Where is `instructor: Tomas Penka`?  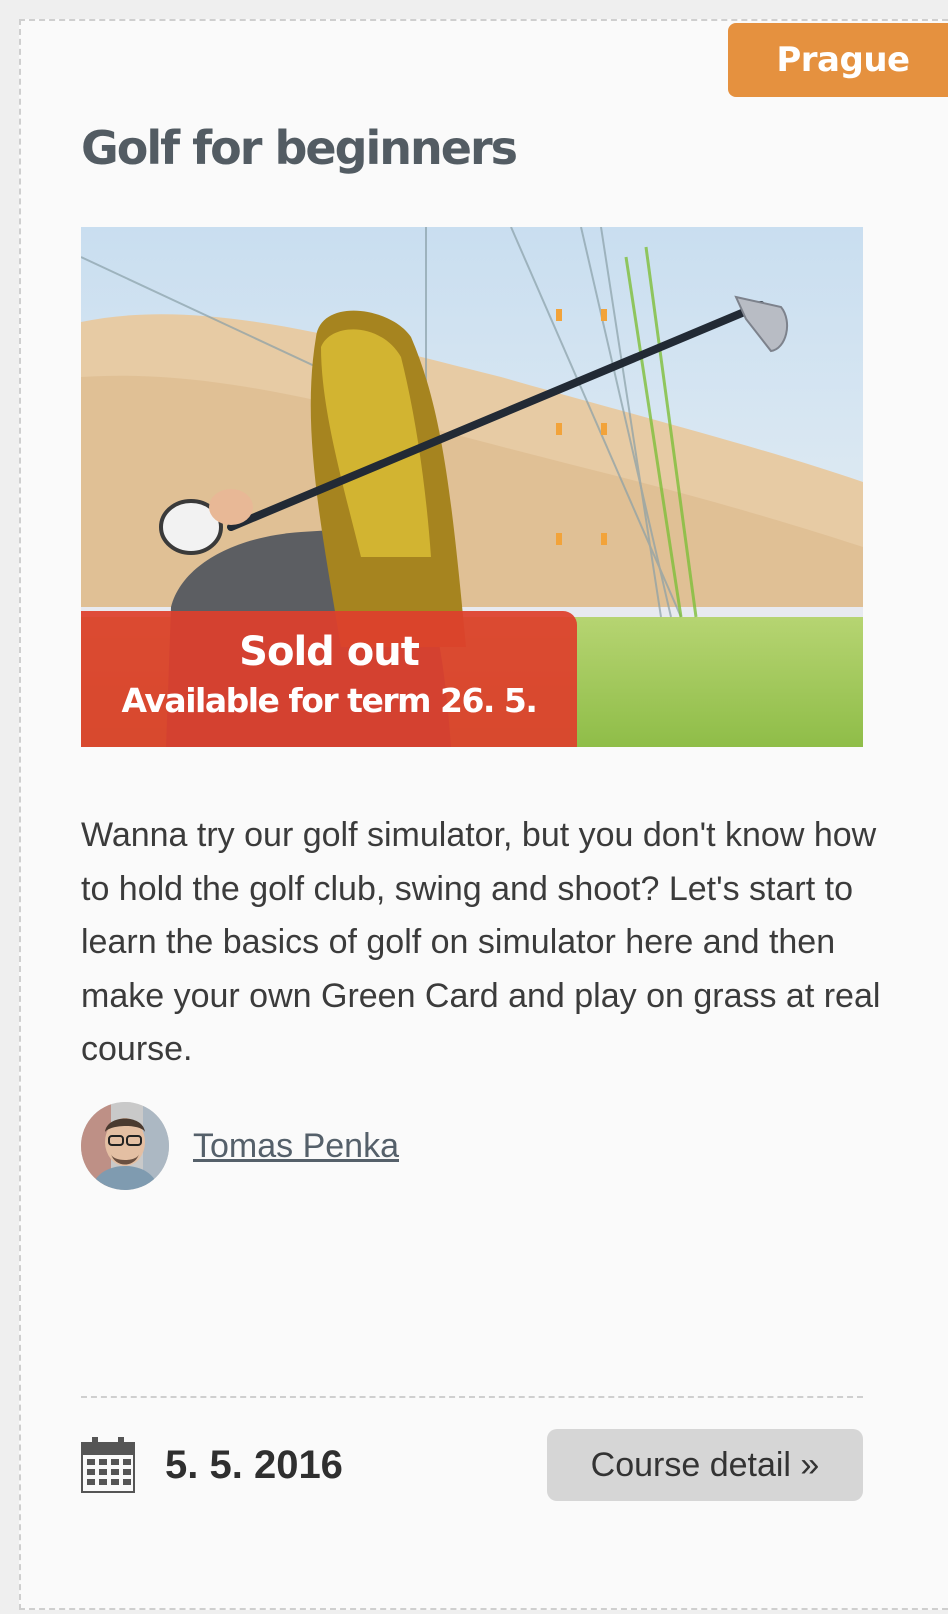 instructor: Tomas Penka is located at coordinates (240, 1146).